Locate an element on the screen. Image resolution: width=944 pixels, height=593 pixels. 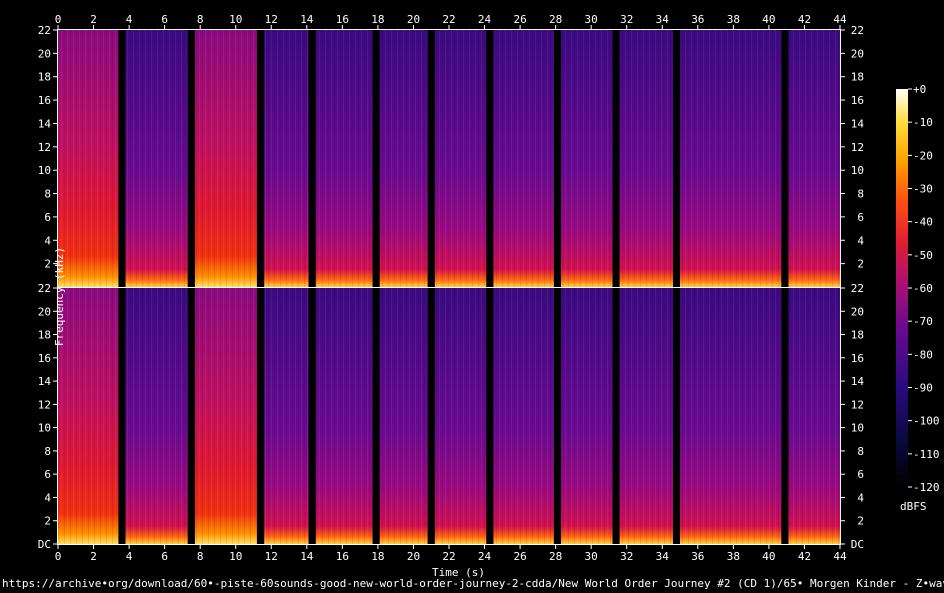
x-tick-label: 24 is located at coordinates (485, 556).